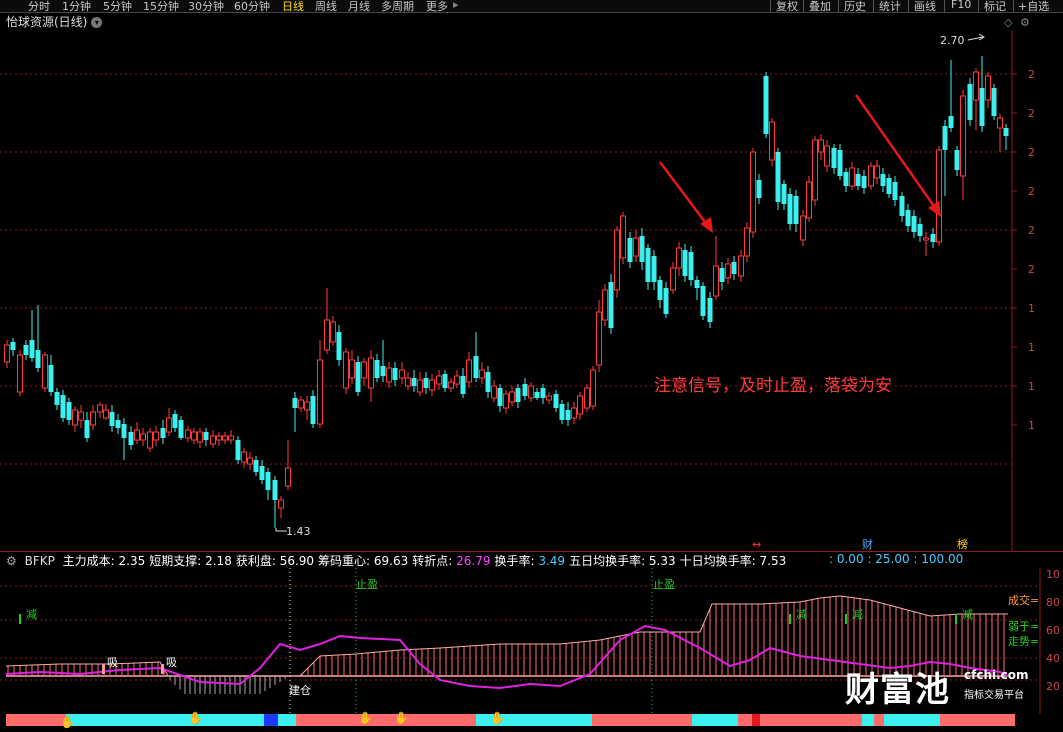 This screenshot has width=1063, height=732. I want to click on indicator-name: BFKP, so click(40, 561).